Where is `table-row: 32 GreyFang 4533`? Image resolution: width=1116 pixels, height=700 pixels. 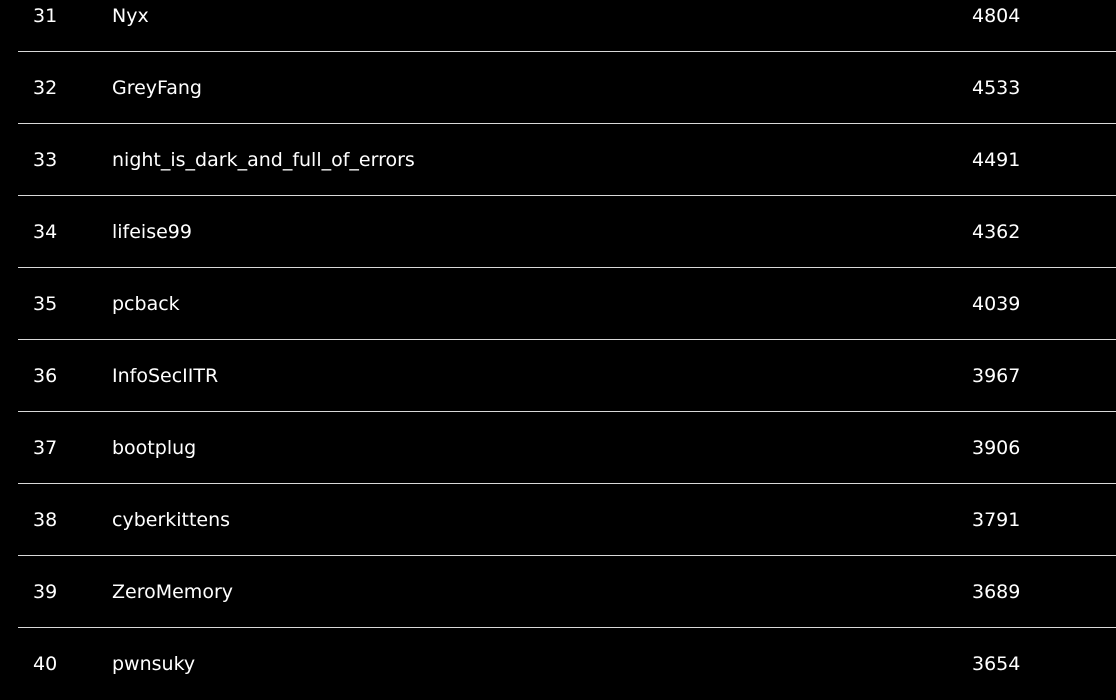 table-row: 32 GreyFang 4533 is located at coordinates (558, 88).